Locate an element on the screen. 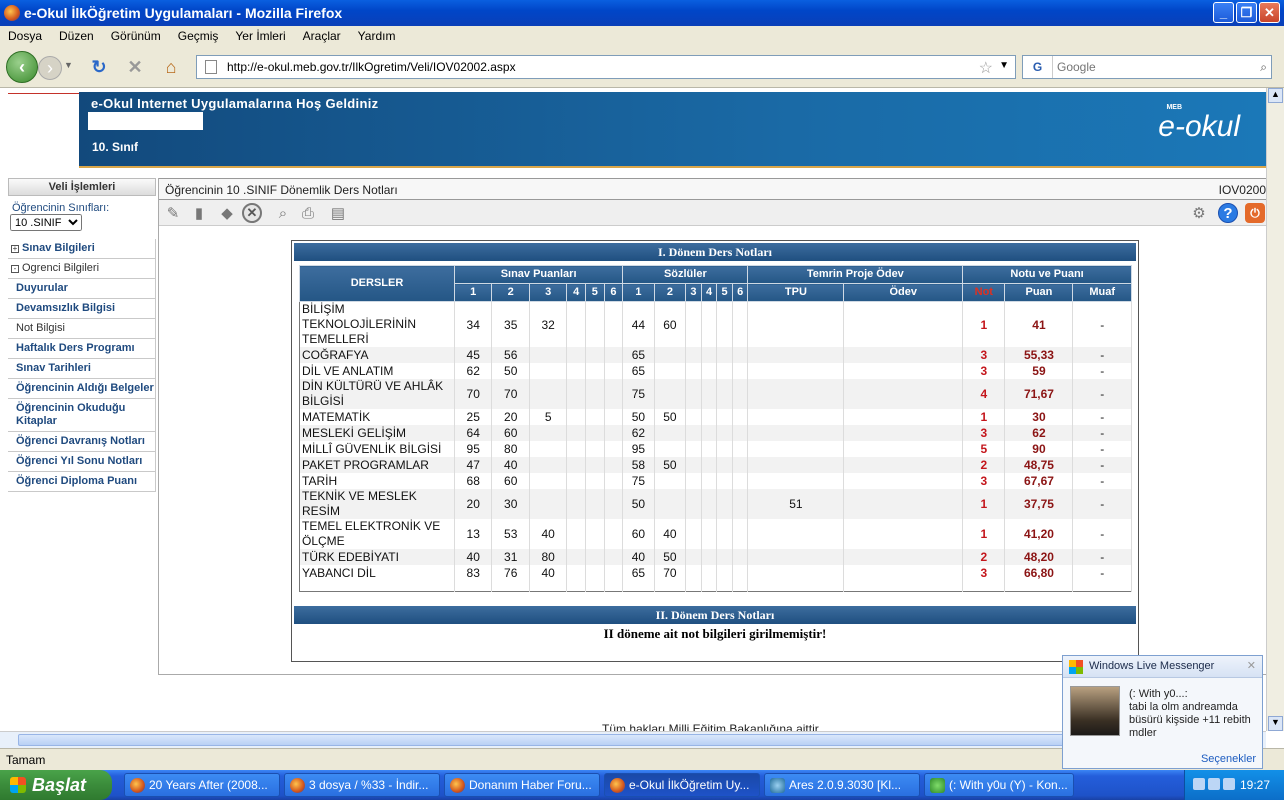 This screenshot has height=800, width=1284. sidebar-item-schedule: Haftalık Ders Programı is located at coordinates (82, 349).